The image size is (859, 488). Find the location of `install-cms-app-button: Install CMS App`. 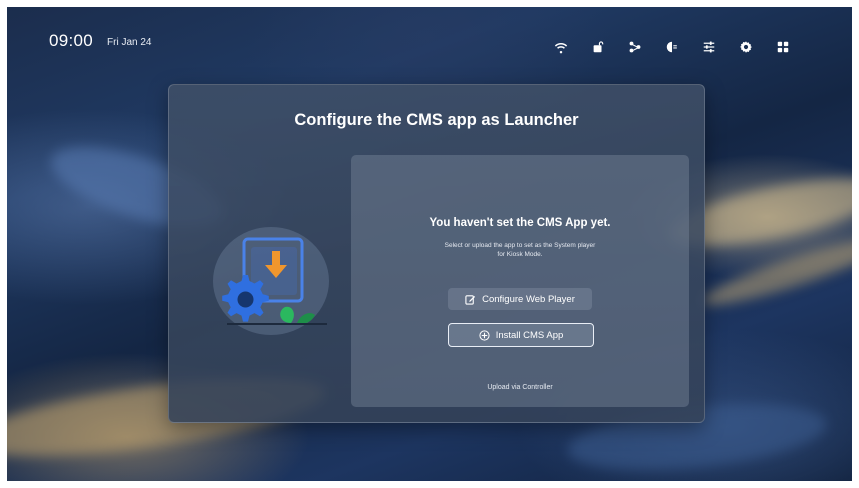

install-cms-app-button: Install CMS App is located at coordinates (521, 335).